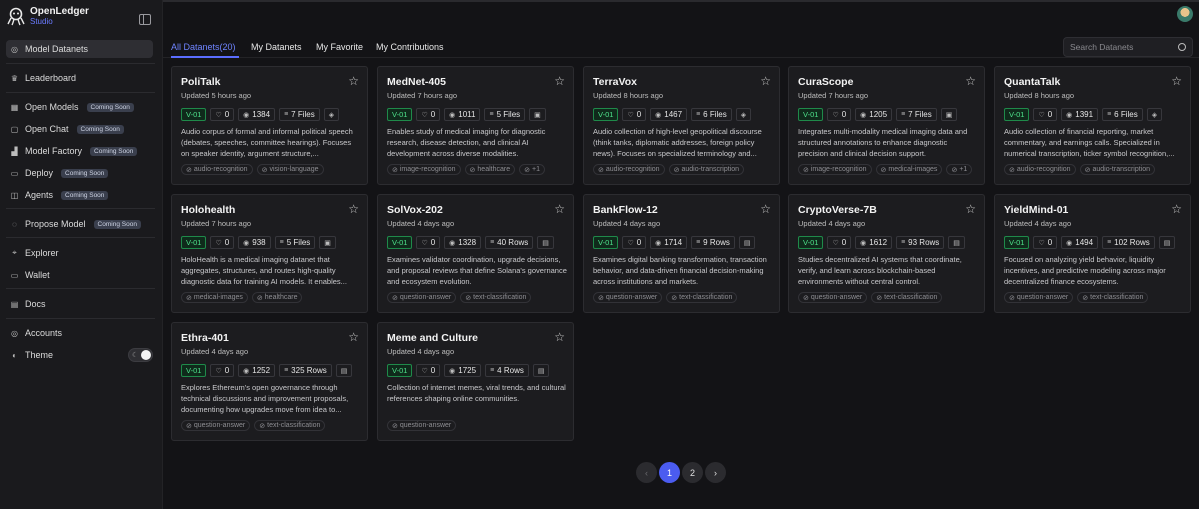 This screenshot has height=509, width=1199. I want to click on tab-all-datanets: All Datanets(20), so click(203, 47).